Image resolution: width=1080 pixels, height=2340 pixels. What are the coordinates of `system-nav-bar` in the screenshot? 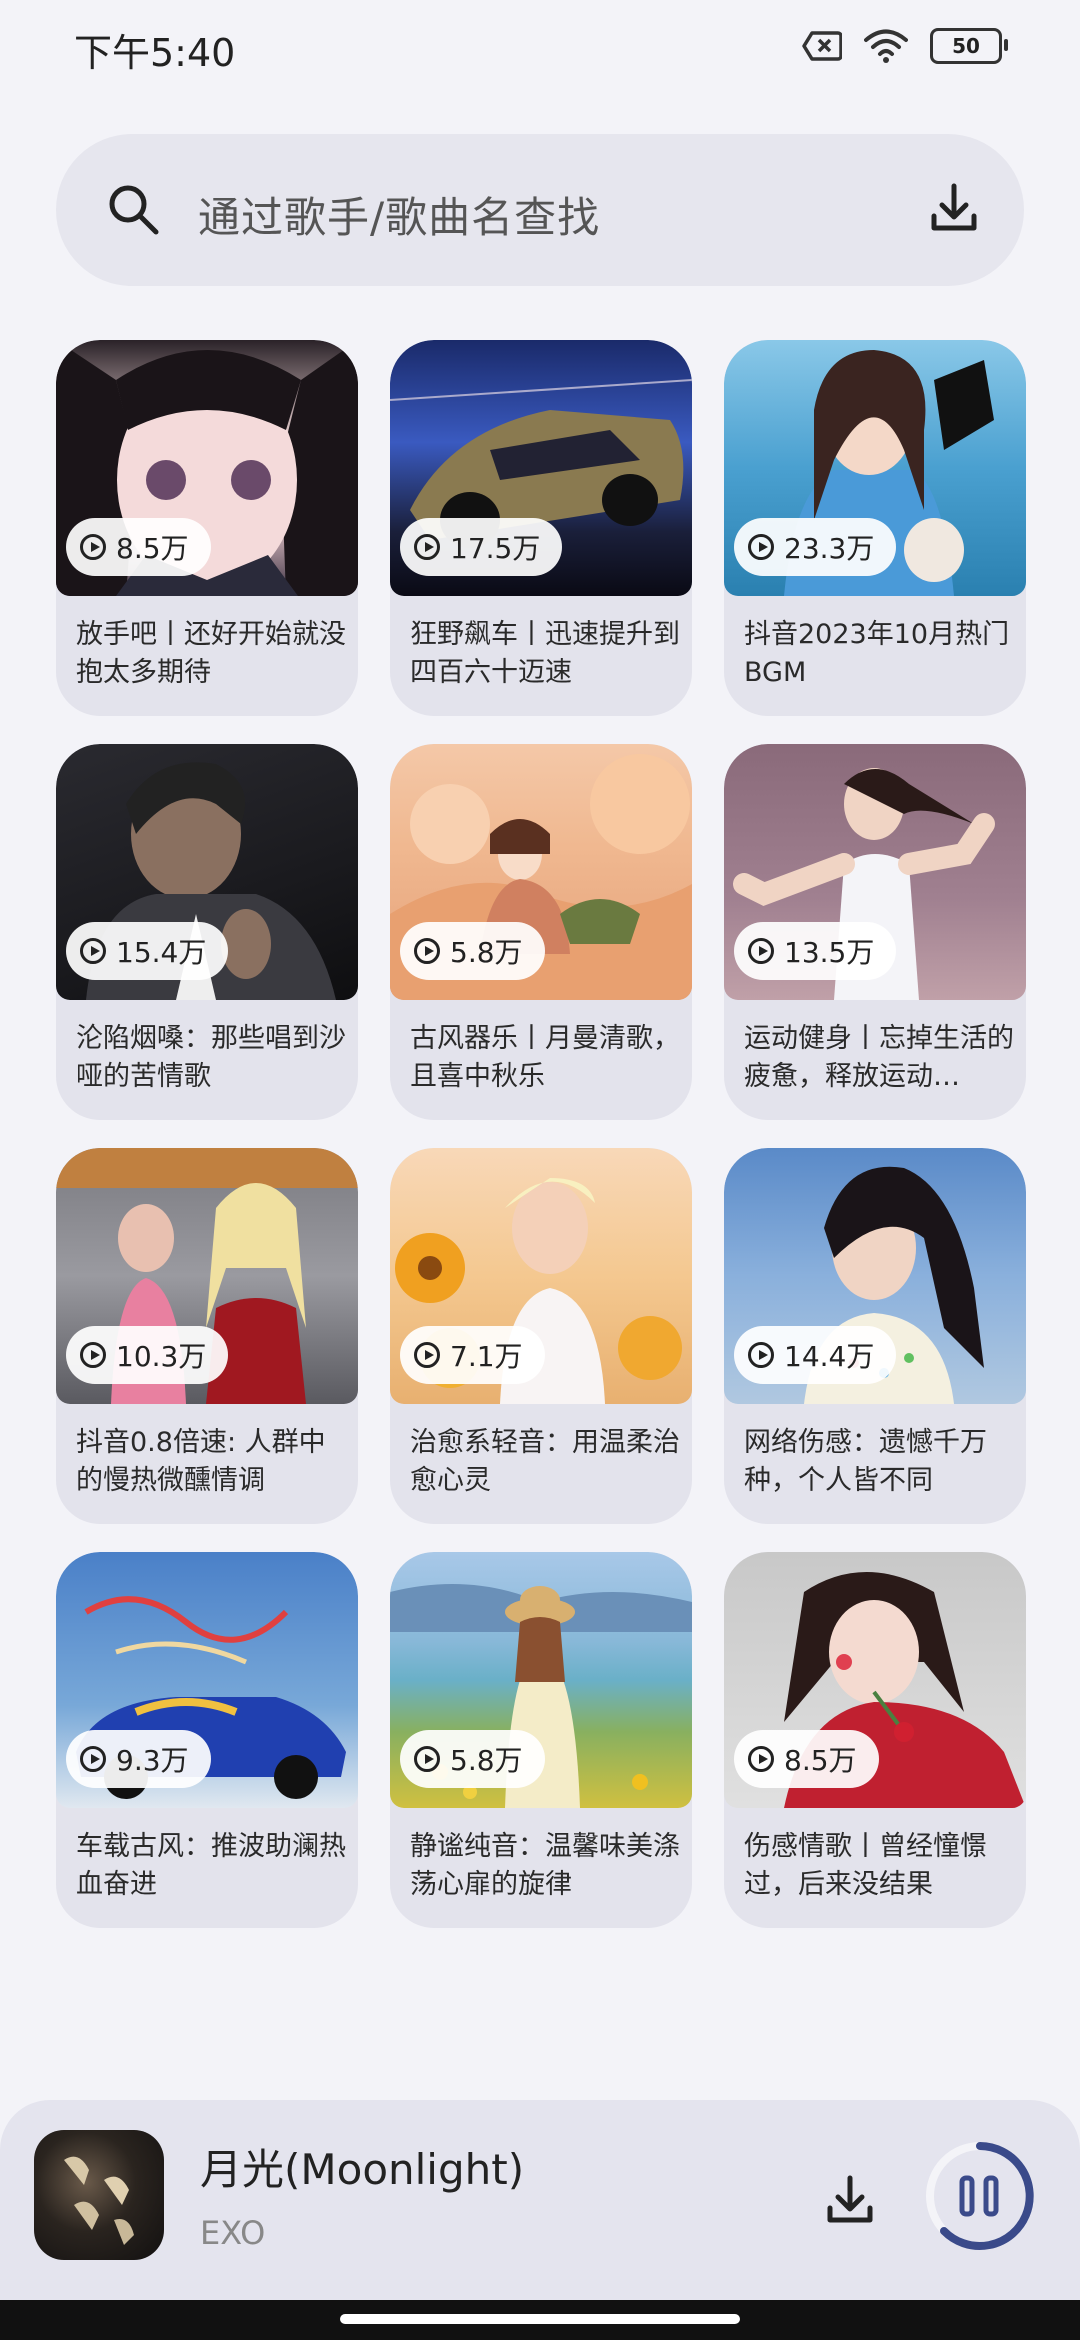 It's located at (540, 2320).